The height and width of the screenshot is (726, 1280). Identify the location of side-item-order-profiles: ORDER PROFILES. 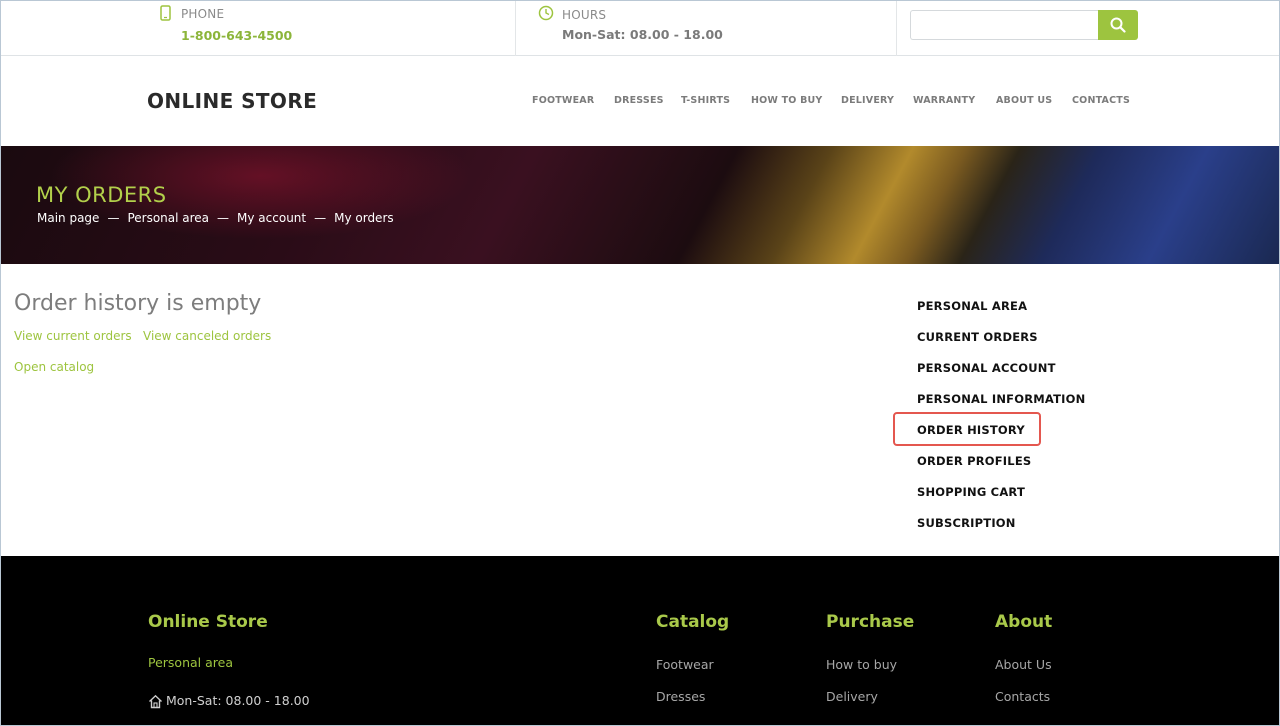
(974, 461).